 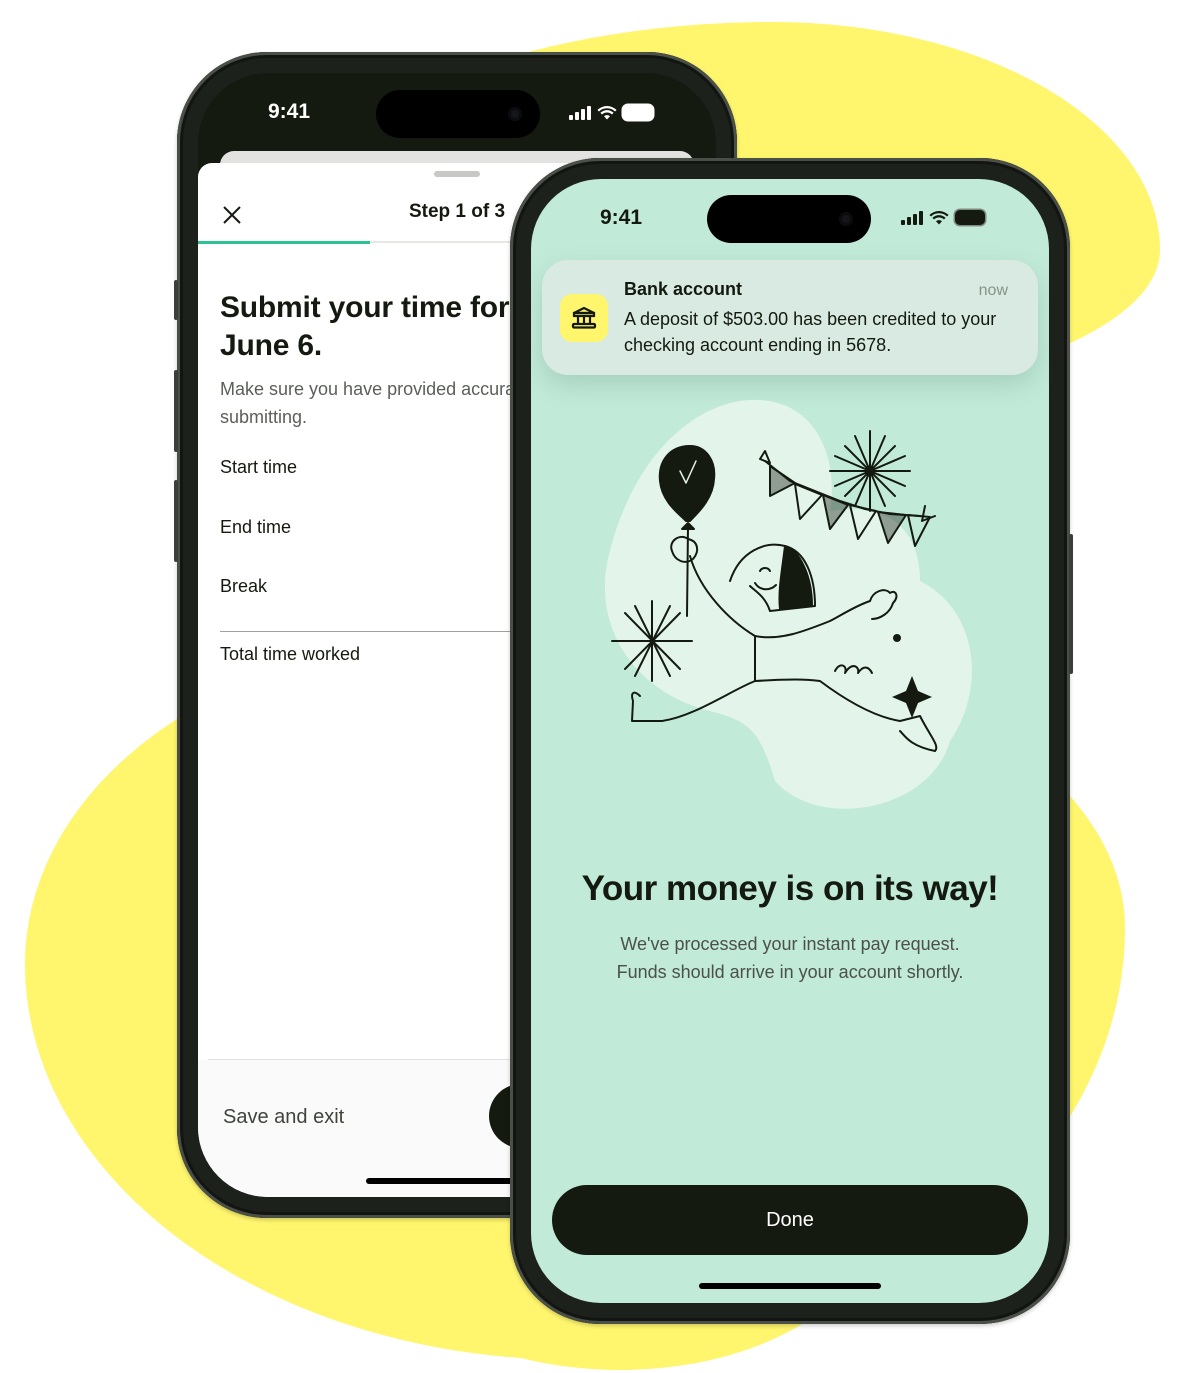 What do you see at coordinates (284, 242) in the screenshot?
I see `step-progress-fill` at bounding box center [284, 242].